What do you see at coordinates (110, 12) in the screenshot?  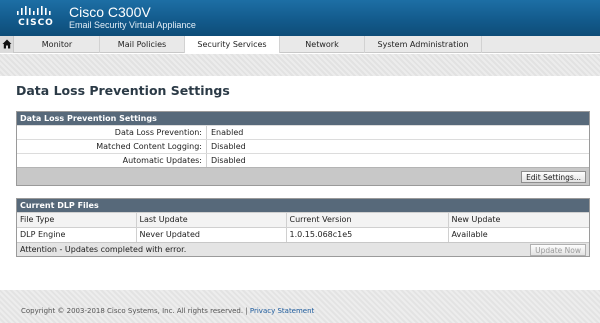 I see `product-name: Cisco C300V` at bounding box center [110, 12].